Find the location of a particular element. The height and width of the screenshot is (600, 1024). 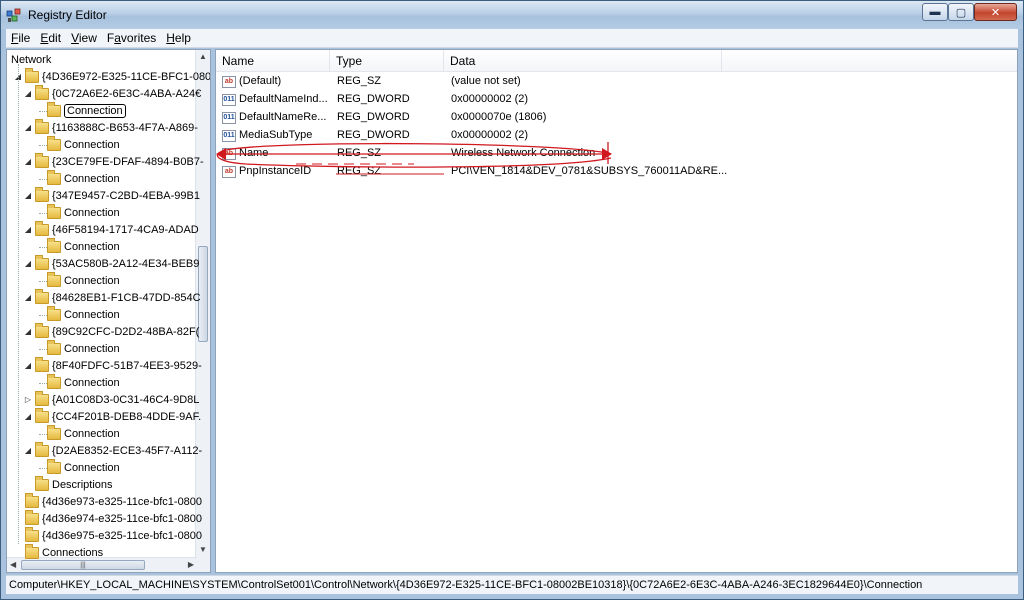

tree-item: ◢ {53AC580B-2A12-4E34-BEB9 is located at coordinates (111, 263).